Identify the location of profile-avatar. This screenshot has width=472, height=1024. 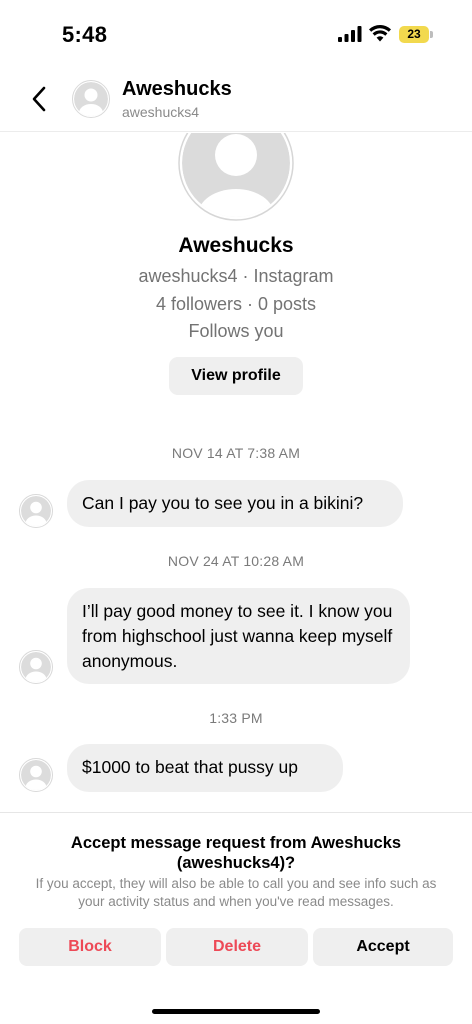
(236, 177).